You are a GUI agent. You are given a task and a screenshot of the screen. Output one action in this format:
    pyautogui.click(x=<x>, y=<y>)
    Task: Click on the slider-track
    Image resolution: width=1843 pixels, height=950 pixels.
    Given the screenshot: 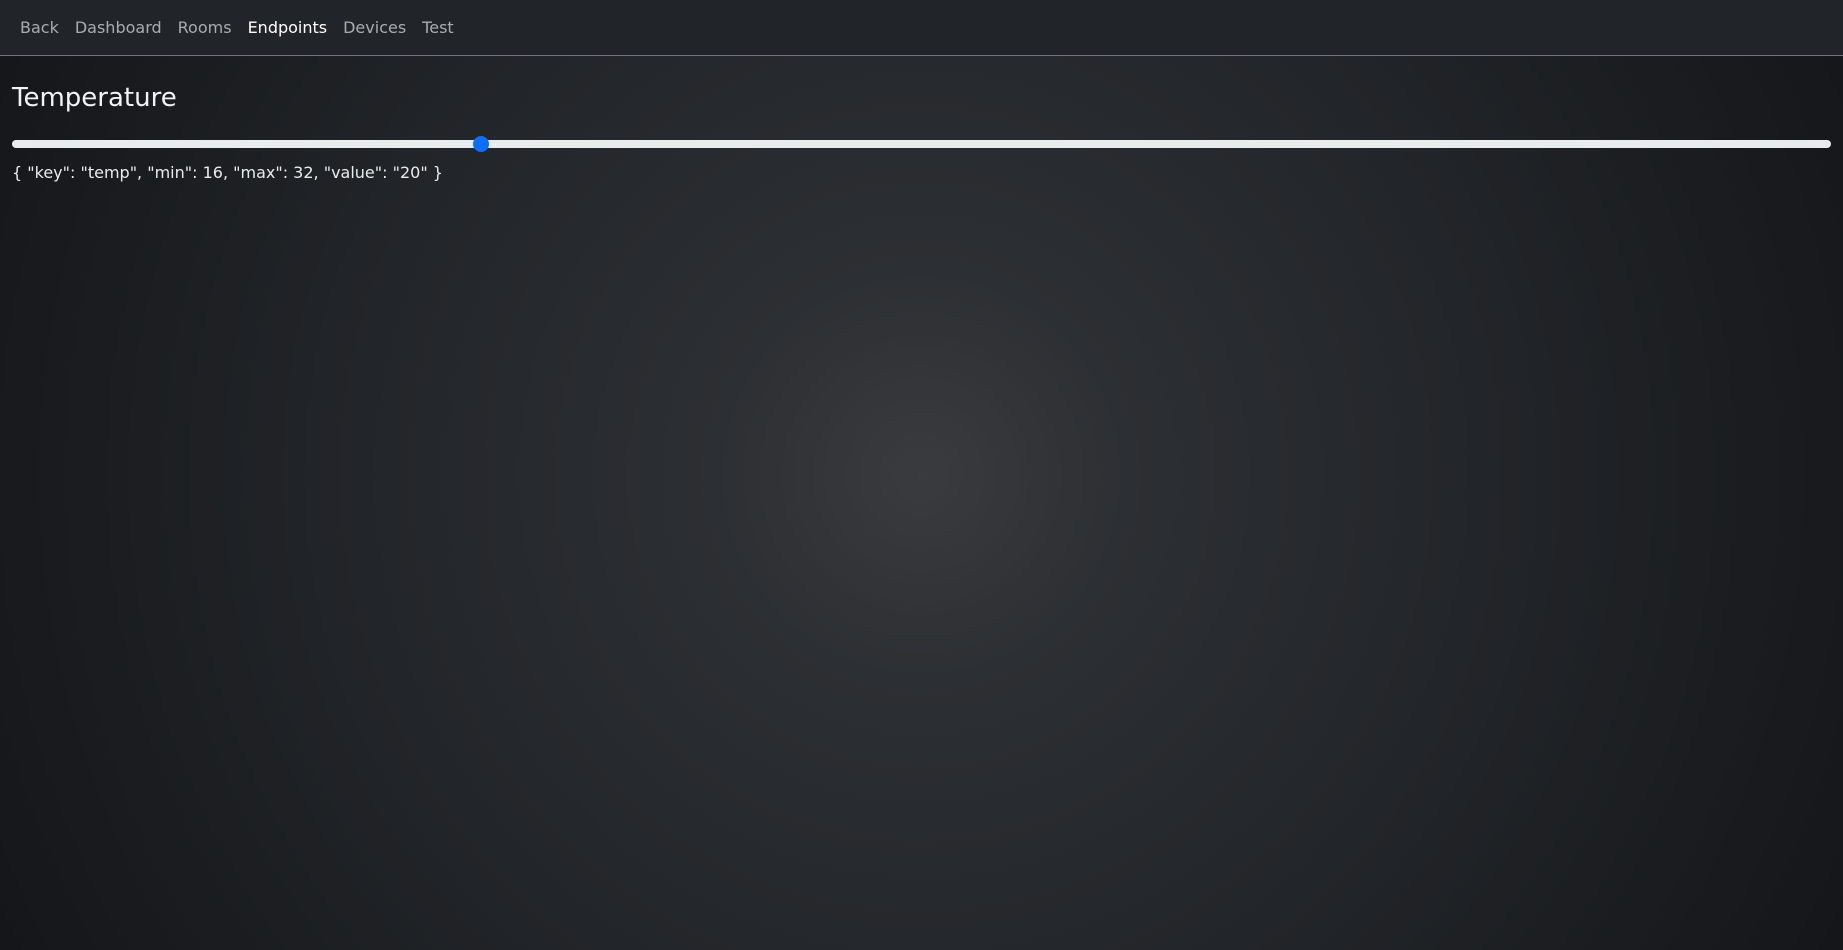 What is the action you would take?
    pyautogui.click(x=921, y=144)
    